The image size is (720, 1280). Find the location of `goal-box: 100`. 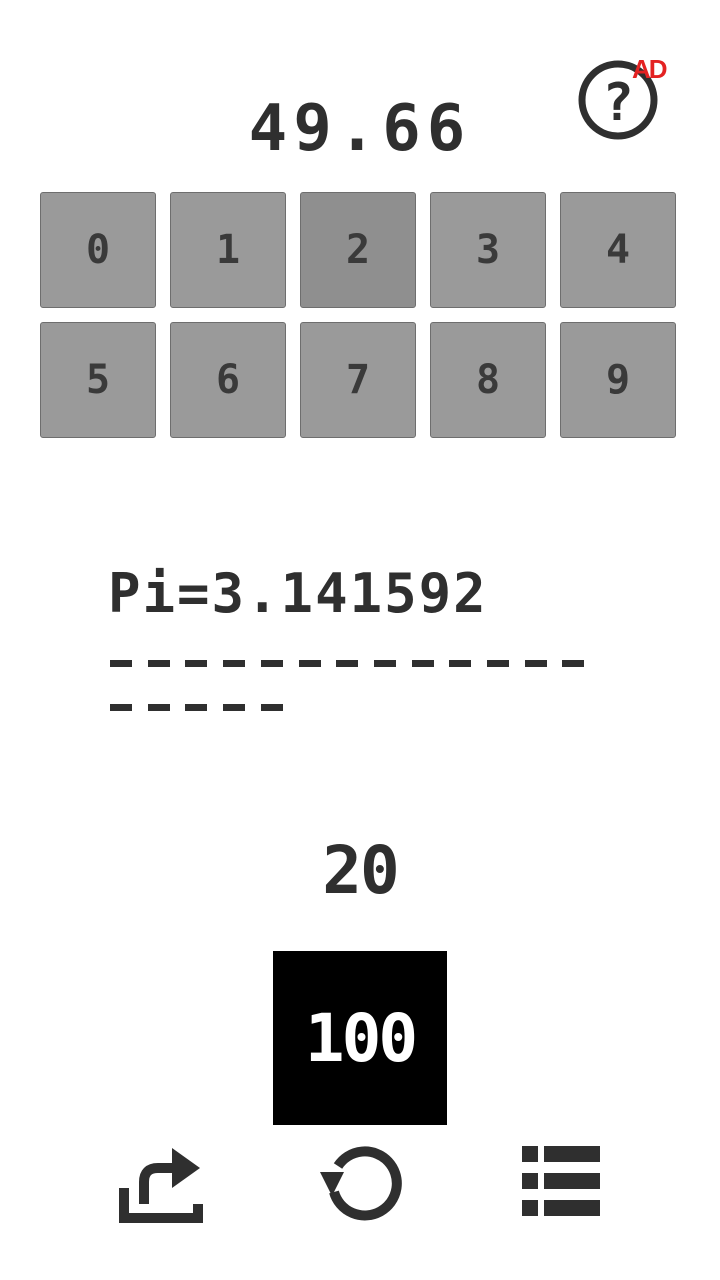

goal-box: 100 is located at coordinates (360, 1038).